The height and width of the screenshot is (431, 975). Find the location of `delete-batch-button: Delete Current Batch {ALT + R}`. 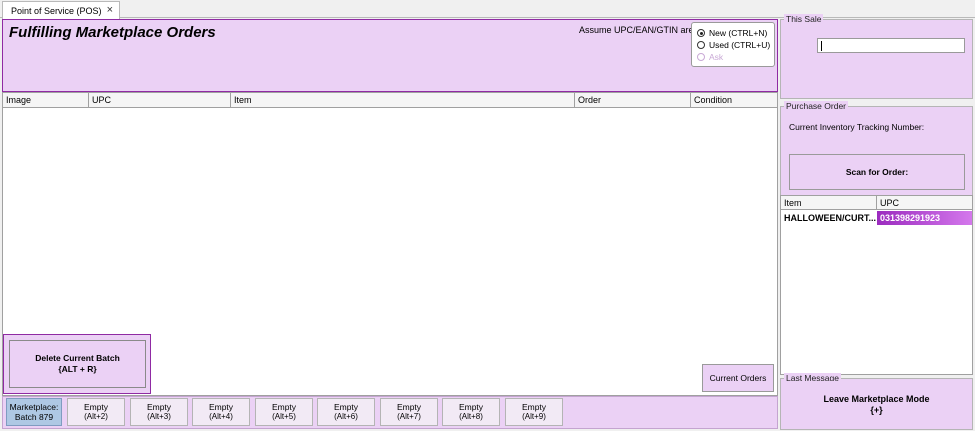

delete-batch-button: Delete Current Batch {ALT + R} is located at coordinates (77, 364).